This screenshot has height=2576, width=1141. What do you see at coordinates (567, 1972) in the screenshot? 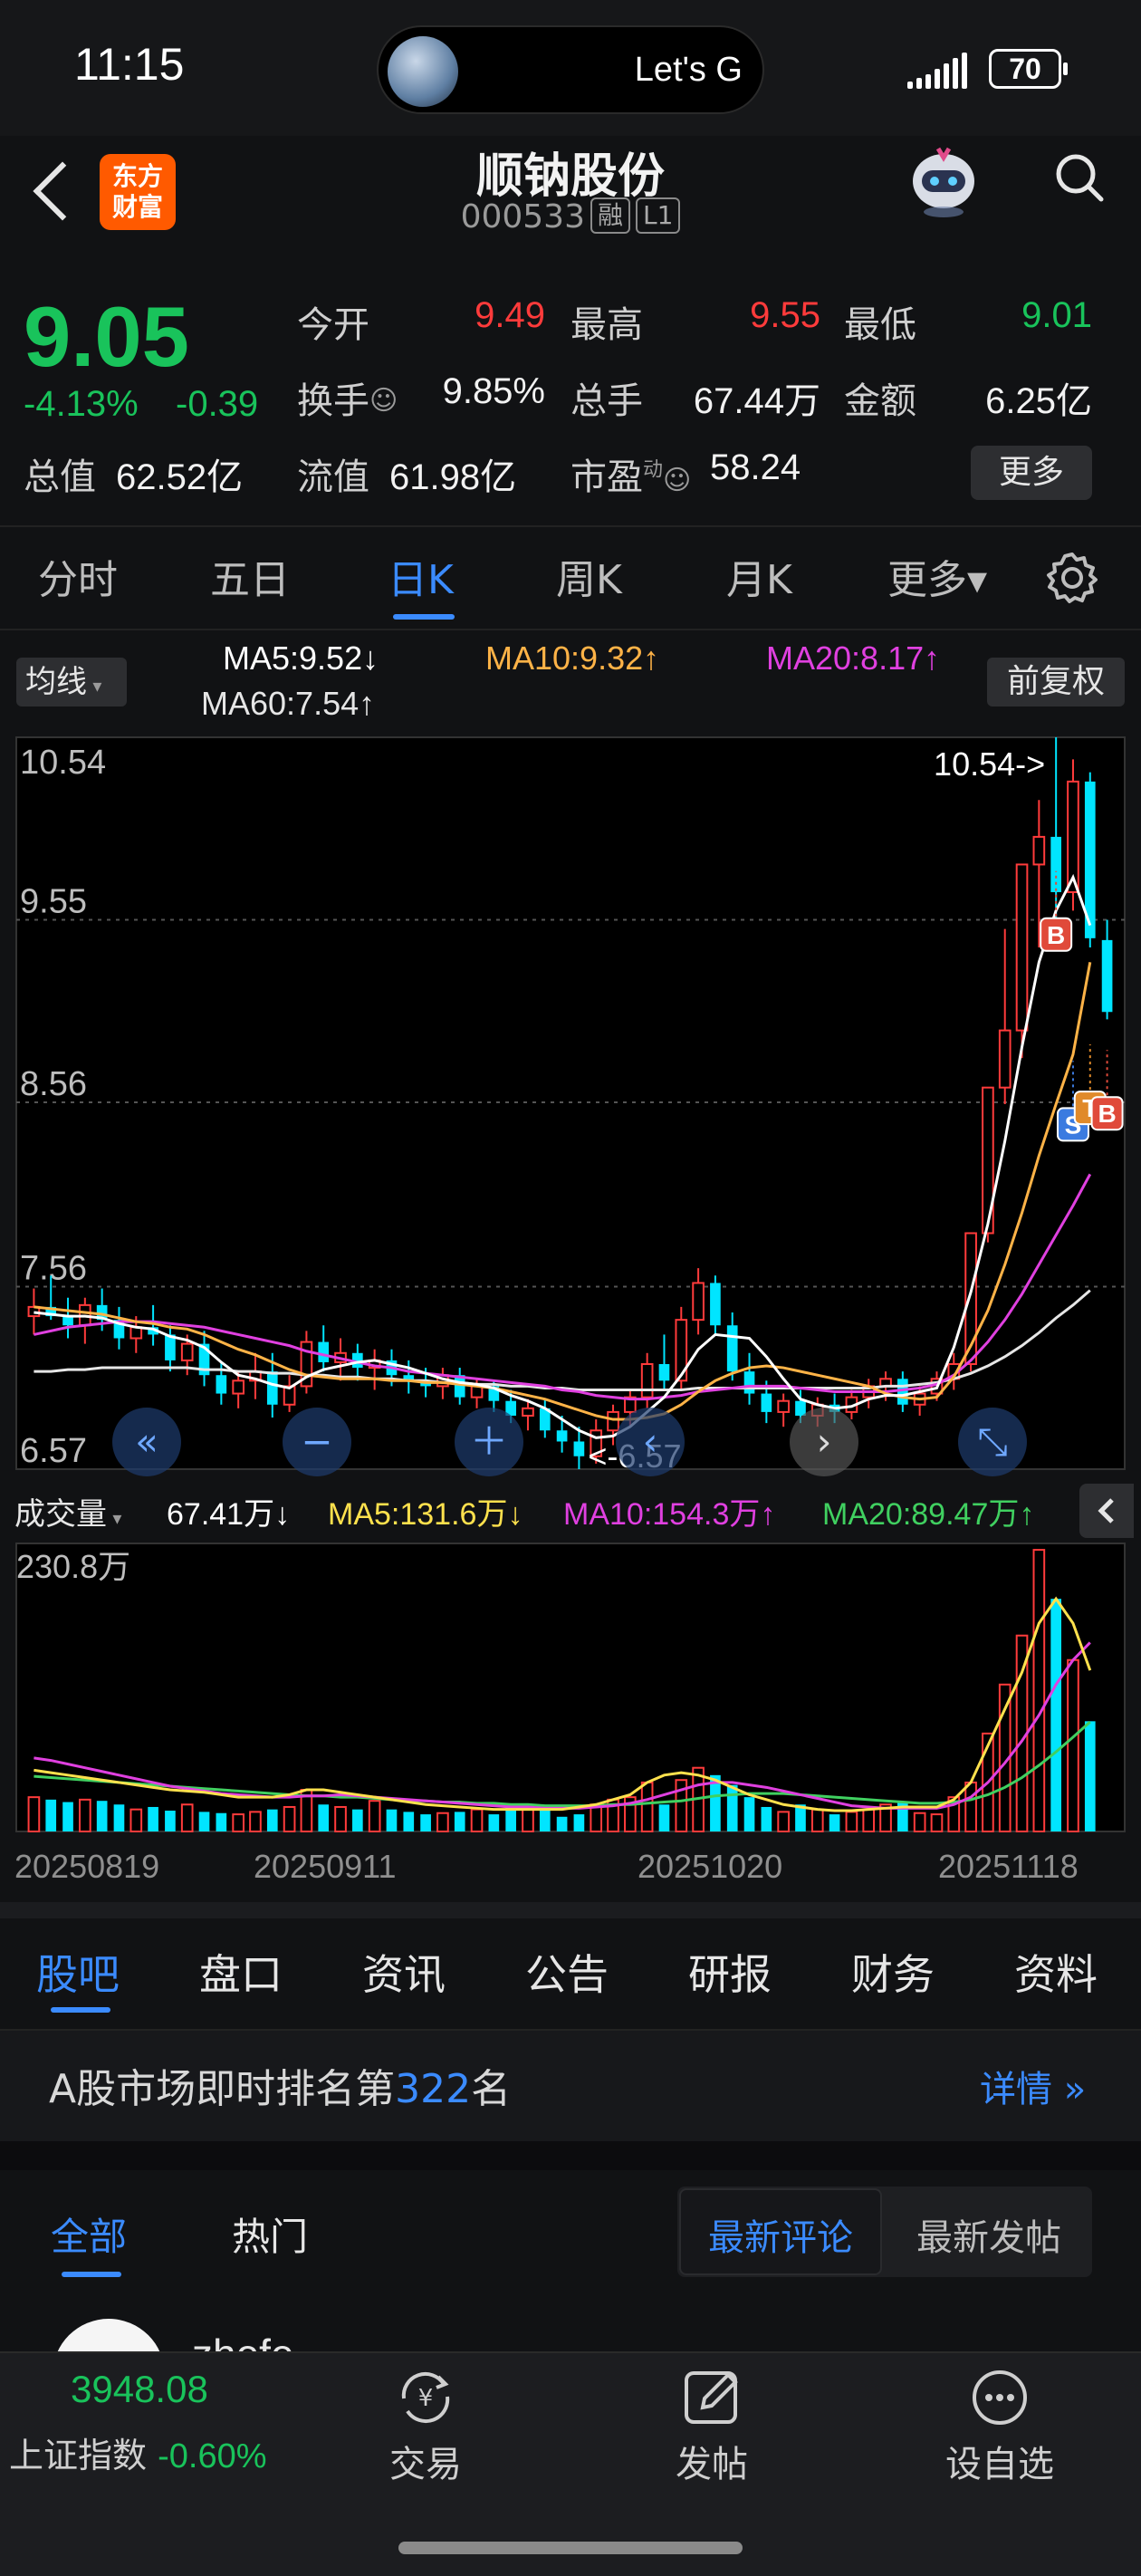
I see `tab-announcements: 公告` at bounding box center [567, 1972].